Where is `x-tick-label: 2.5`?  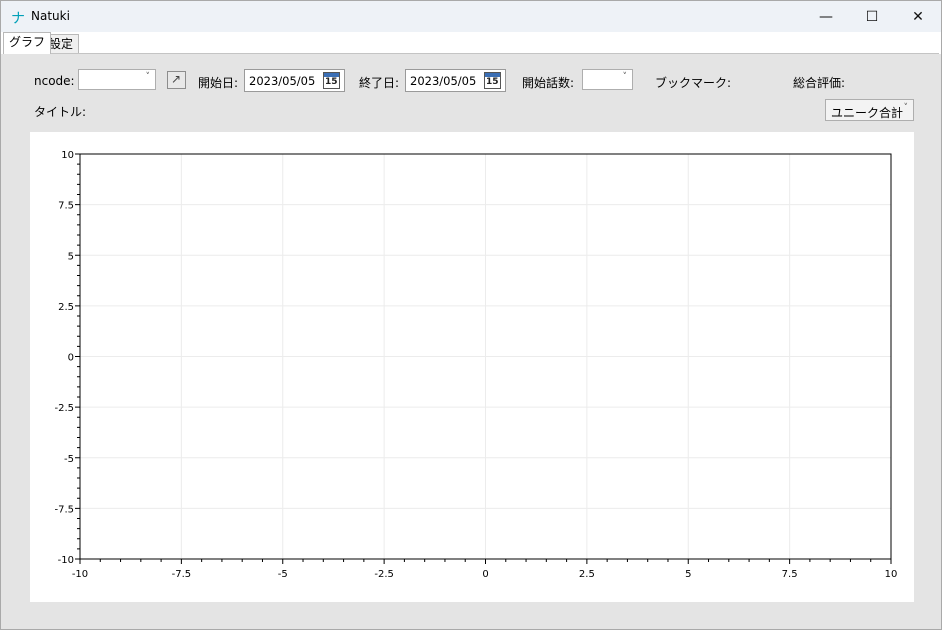 x-tick-label: 2.5 is located at coordinates (587, 574).